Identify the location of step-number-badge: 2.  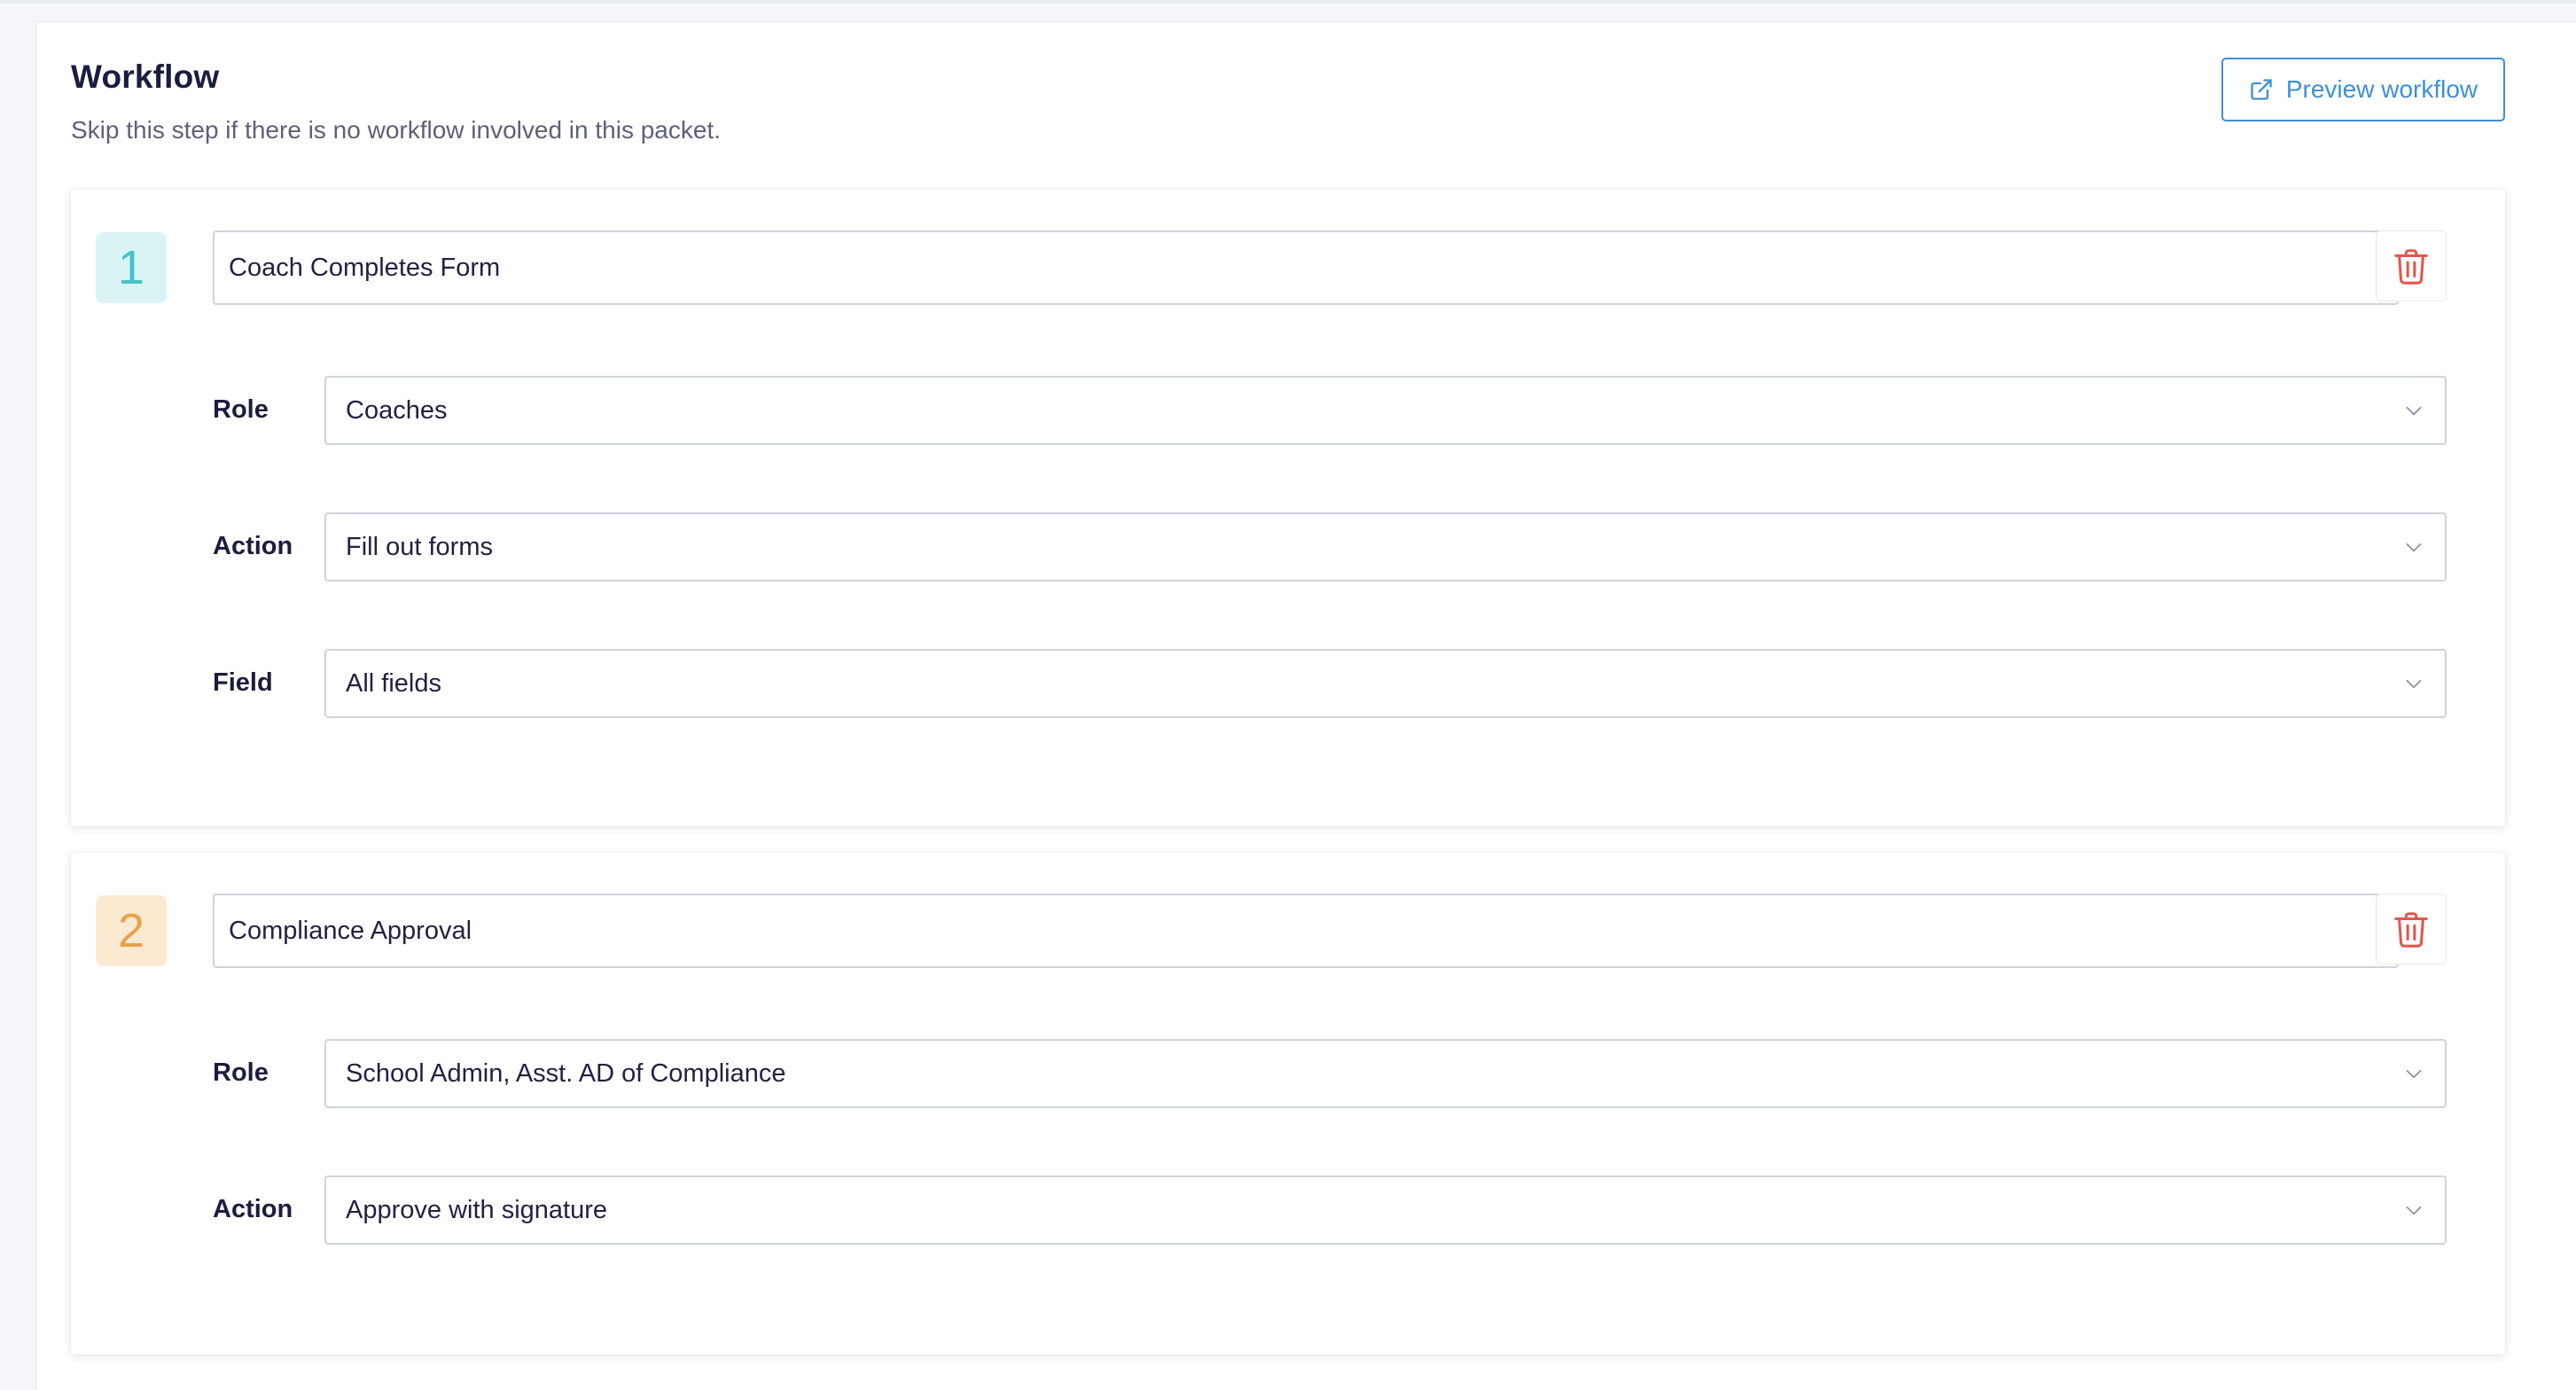
(131, 931).